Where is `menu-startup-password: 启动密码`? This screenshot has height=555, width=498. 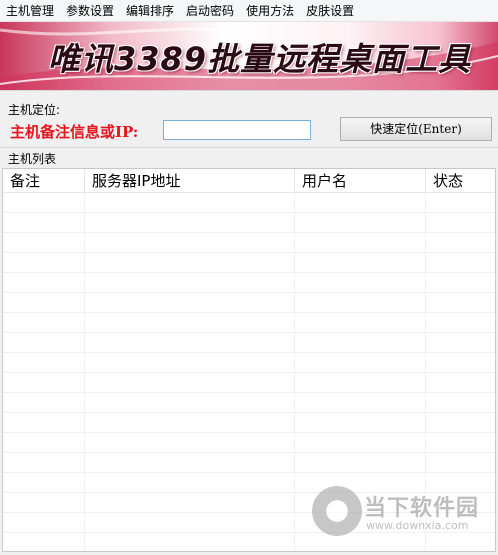 menu-startup-password: 启动密码 is located at coordinates (210, 11).